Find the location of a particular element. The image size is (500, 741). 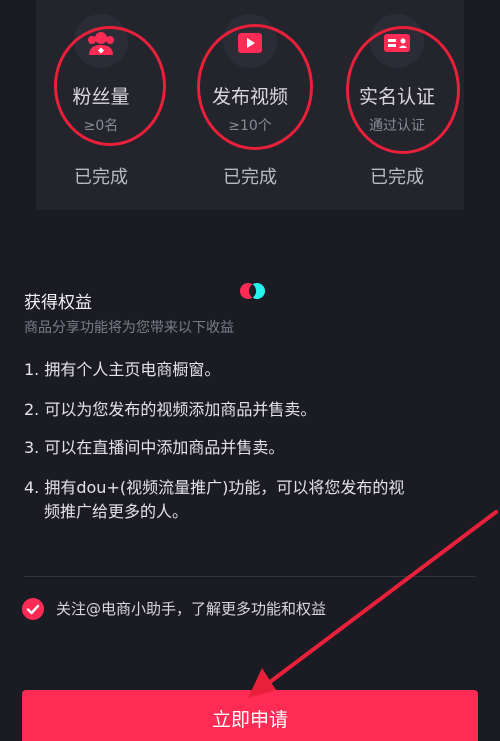

agreement-text: 关注@电商小助手，了解更多功能和权益 is located at coordinates (191, 609).